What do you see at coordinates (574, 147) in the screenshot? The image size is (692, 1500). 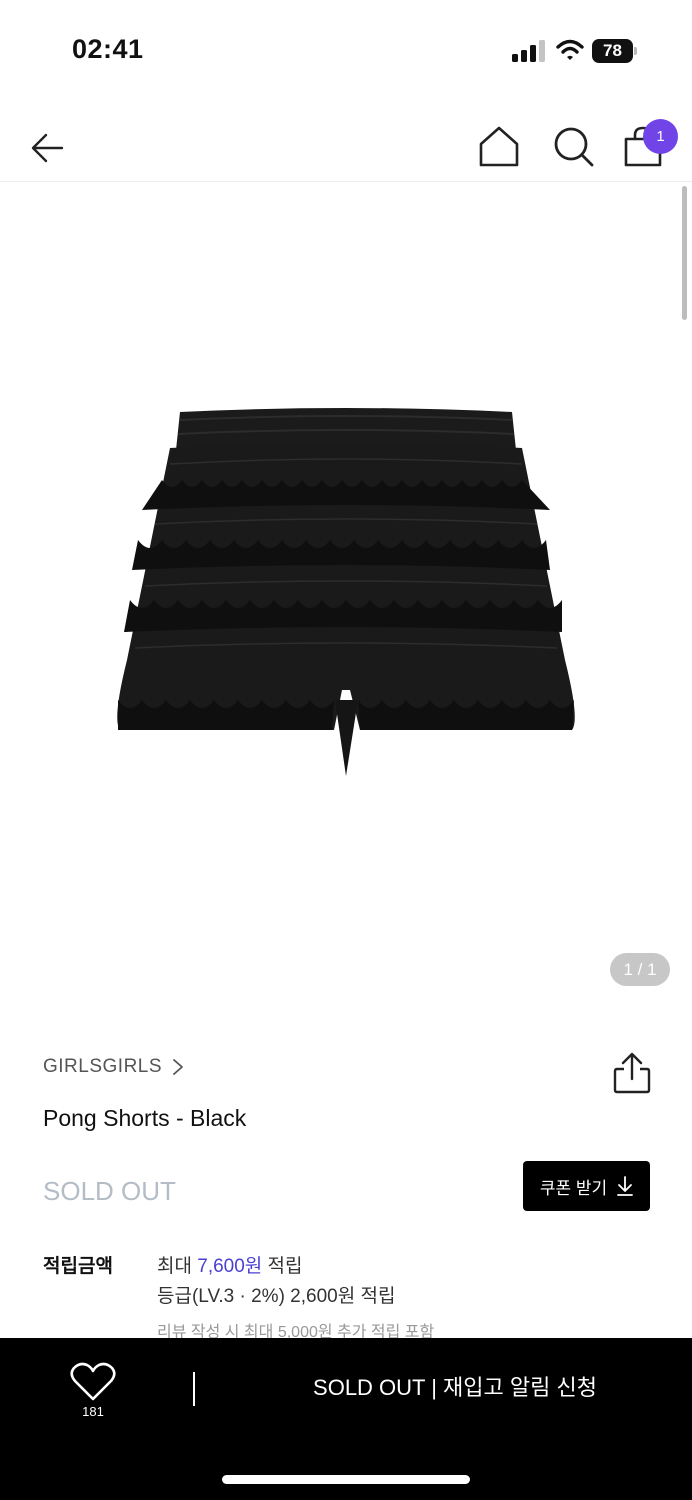 I see `search-icon` at bounding box center [574, 147].